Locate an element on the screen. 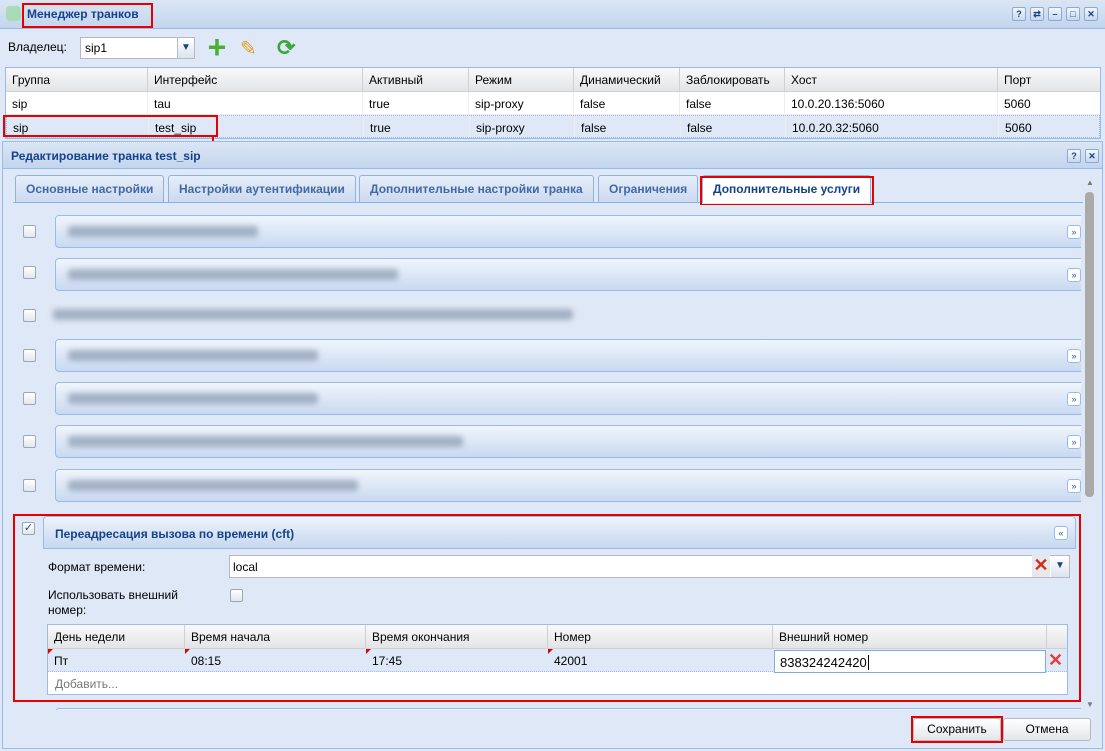 The height and width of the screenshot is (751, 1105). edit-pencil-icon: ✎ is located at coordinates (248, 48).